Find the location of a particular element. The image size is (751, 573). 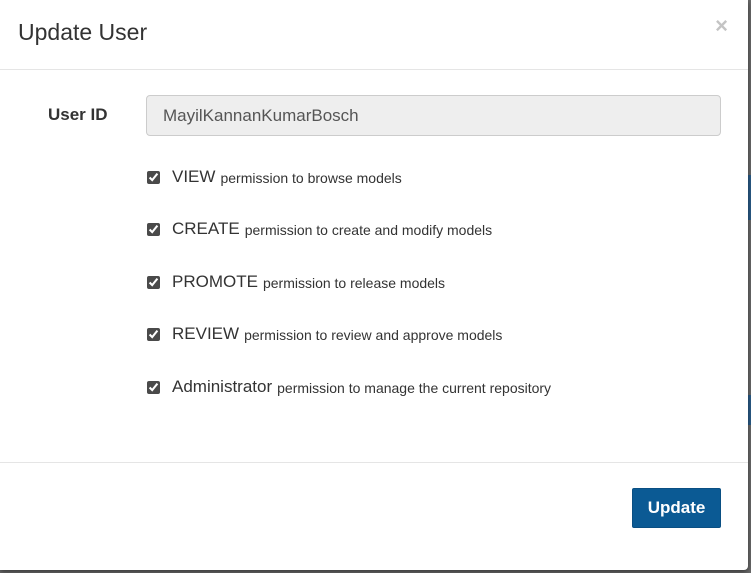

permission-description: permission to release models is located at coordinates (354, 283).